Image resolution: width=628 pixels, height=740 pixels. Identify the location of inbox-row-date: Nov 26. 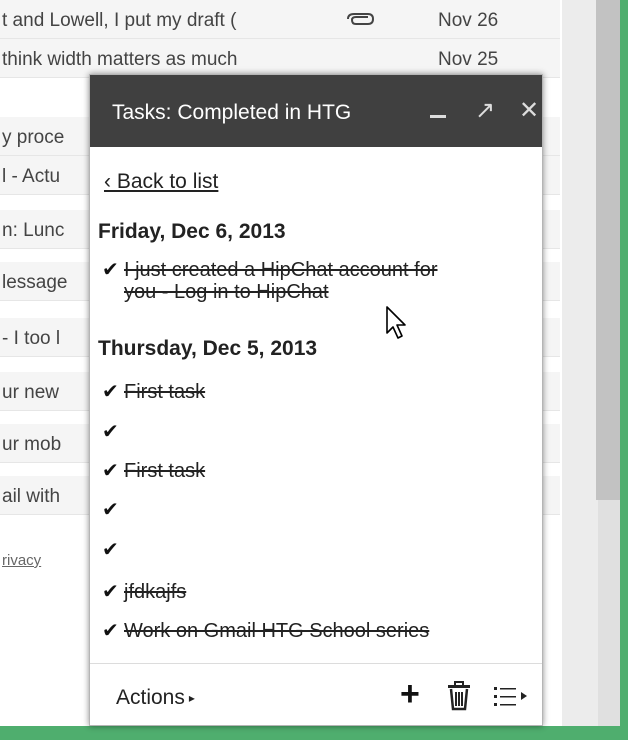
(468, 20).